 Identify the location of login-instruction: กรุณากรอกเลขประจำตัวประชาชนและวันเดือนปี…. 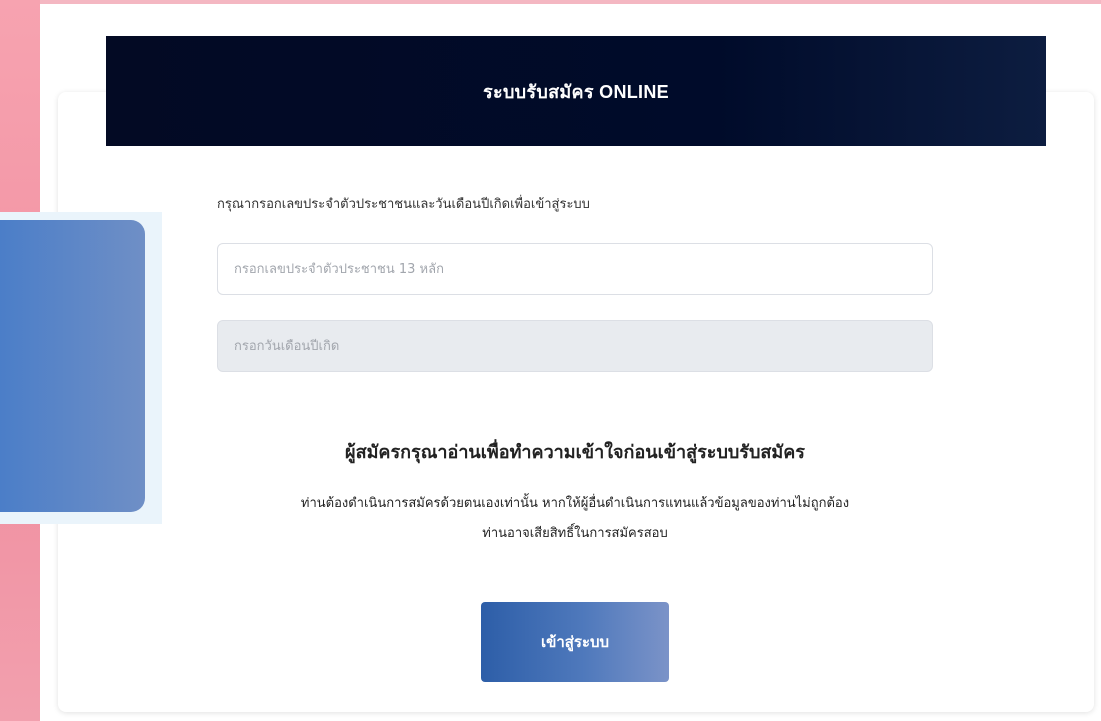
(403, 204).